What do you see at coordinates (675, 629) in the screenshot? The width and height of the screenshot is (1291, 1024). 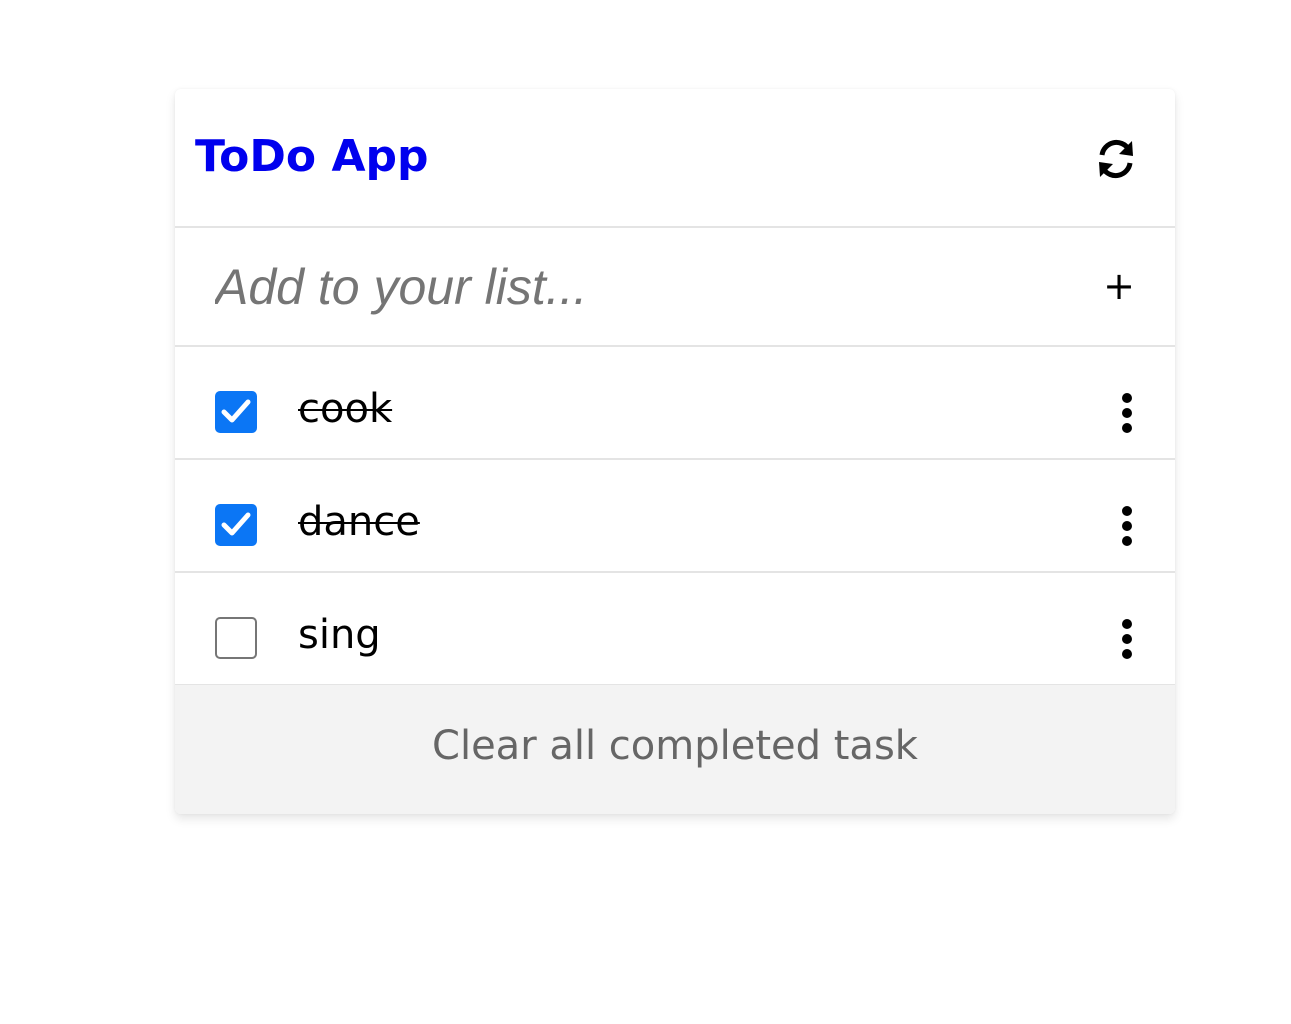 I see `task-row: sing` at bounding box center [675, 629].